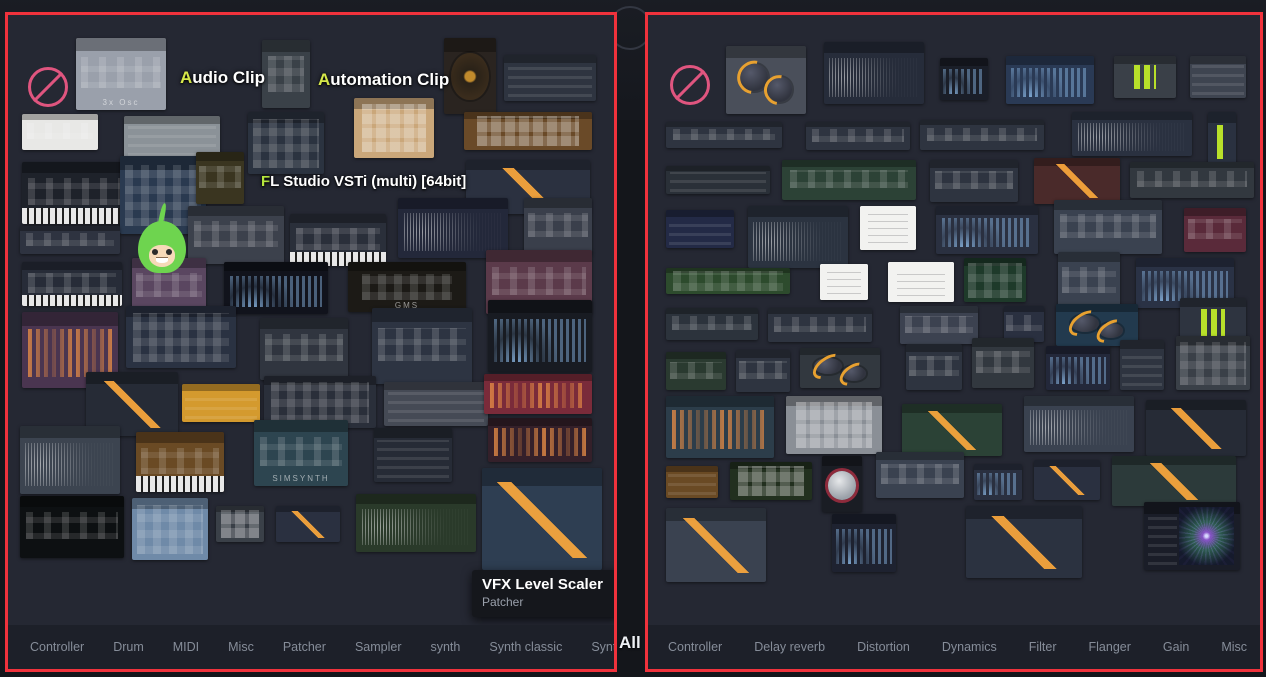 The width and height of the screenshot is (1266, 677). I want to click on plugin-sawer, so click(180, 462).